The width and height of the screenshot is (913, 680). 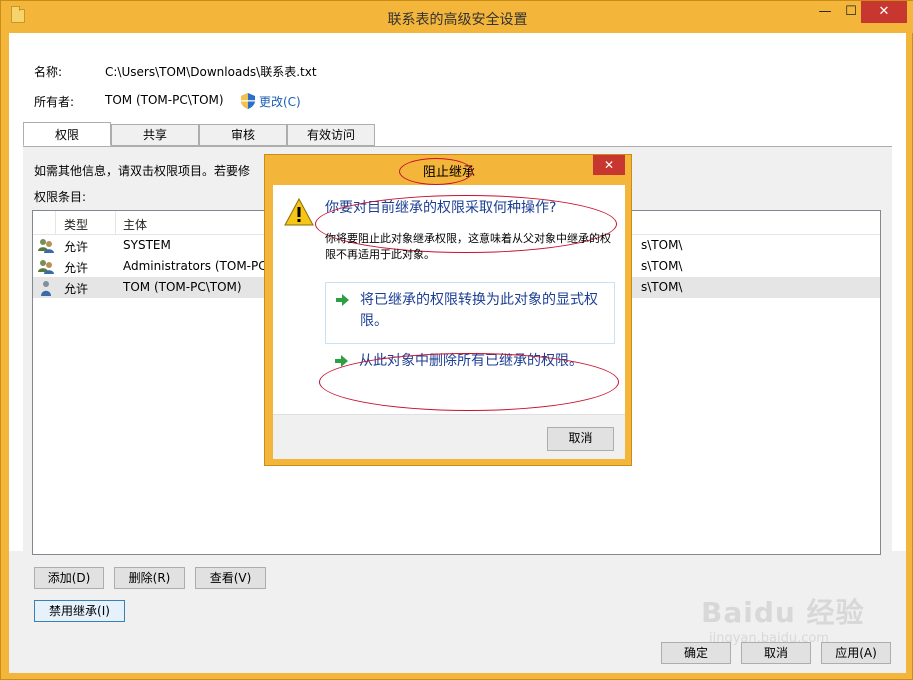 What do you see at coordinates (182, 287) in the screenshot?
I see `row-principal: TOM (TOM-PC\TOM)` at bounding box center [182, 287].